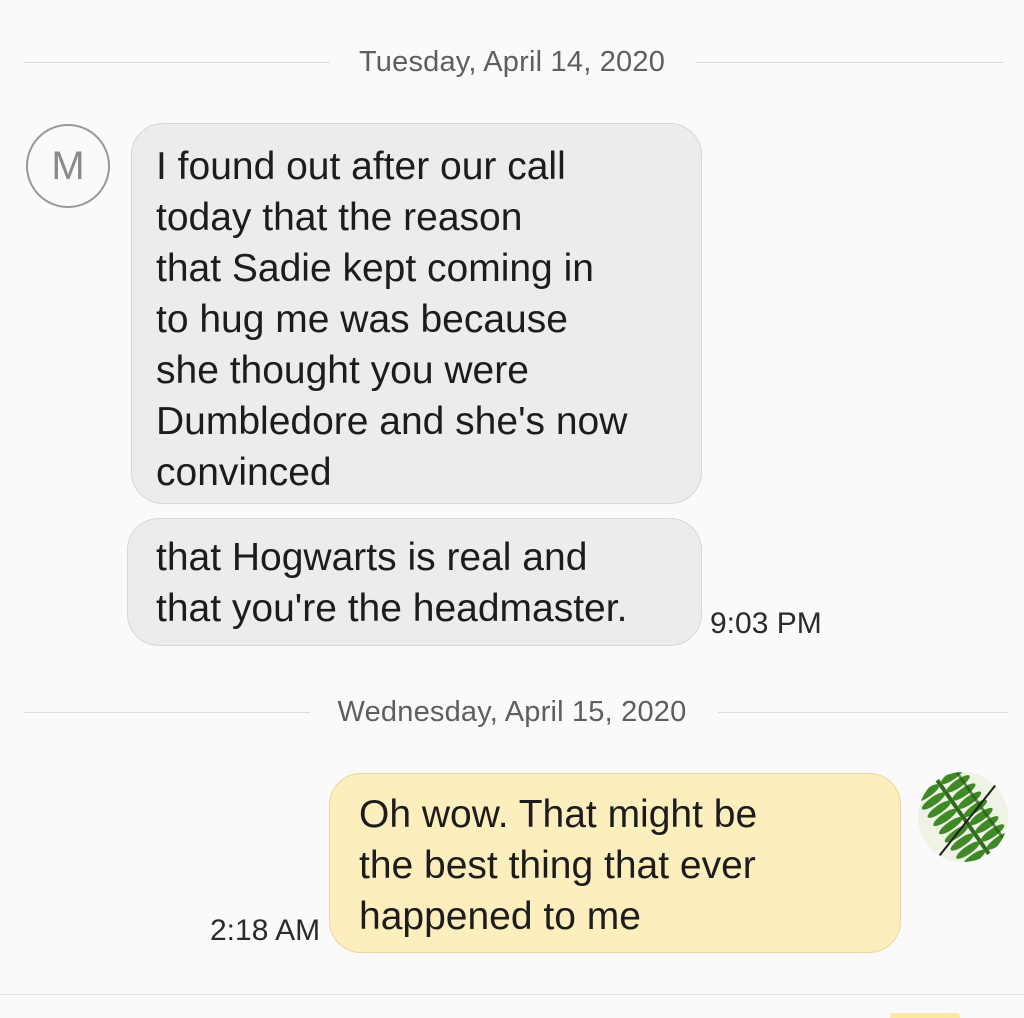  What do you see at coordinates (392, 608) in the screenshot?
I see `message-line: that you're the headmaster.` at bounding box center [392, 608].